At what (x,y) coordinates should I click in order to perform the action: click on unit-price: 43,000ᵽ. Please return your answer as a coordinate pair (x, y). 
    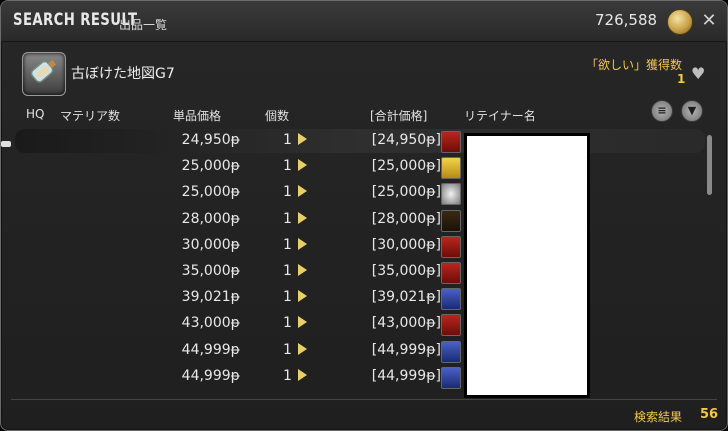
    Looking at the image, I should click on (210, 323).